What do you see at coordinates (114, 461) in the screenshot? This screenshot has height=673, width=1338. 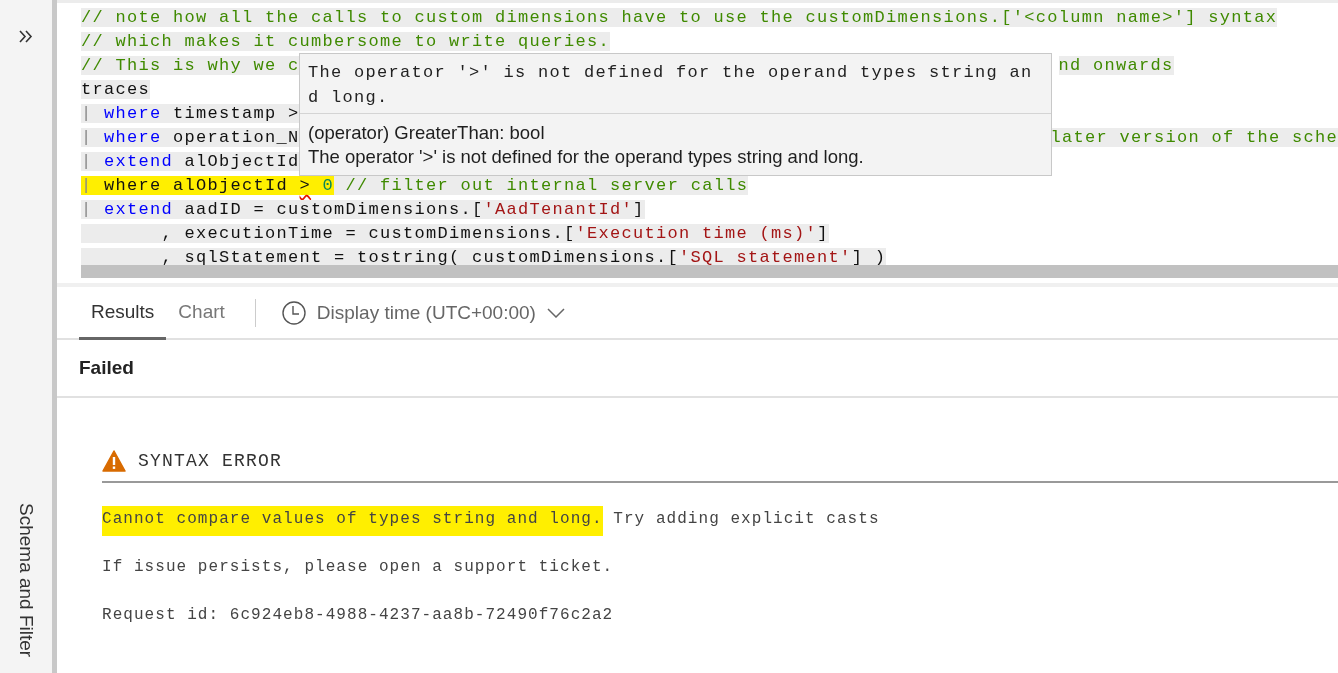 I see `warning-icon` at bounding box center [114, 461].